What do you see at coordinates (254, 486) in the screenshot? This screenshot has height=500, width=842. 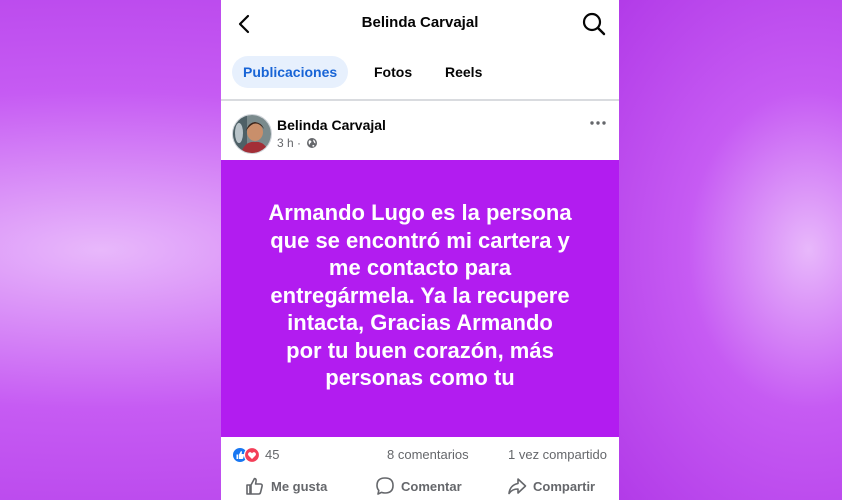 I see `thumbs-up-icon` at bounding box center [254, 486].